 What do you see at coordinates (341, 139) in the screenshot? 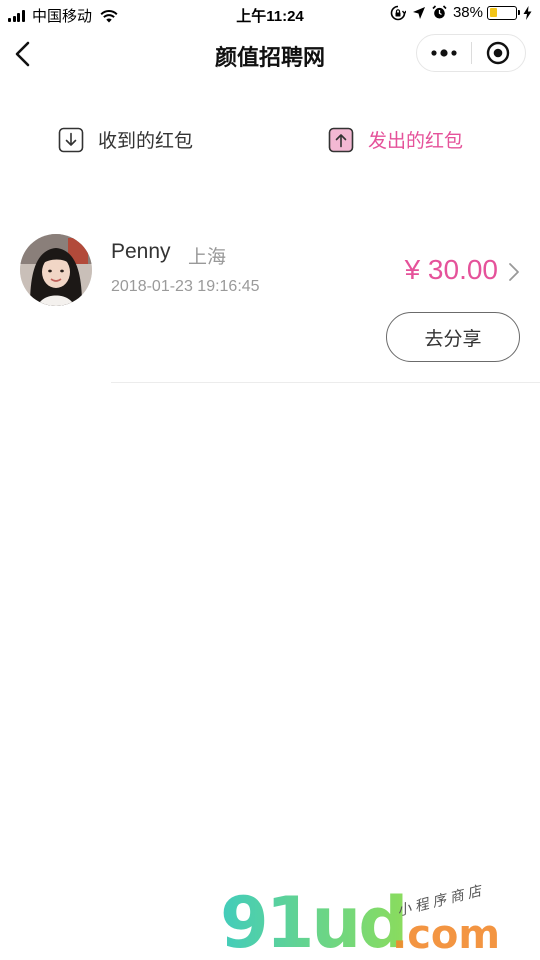
I see `upload-box-icon` at bounding box center [341, 139].